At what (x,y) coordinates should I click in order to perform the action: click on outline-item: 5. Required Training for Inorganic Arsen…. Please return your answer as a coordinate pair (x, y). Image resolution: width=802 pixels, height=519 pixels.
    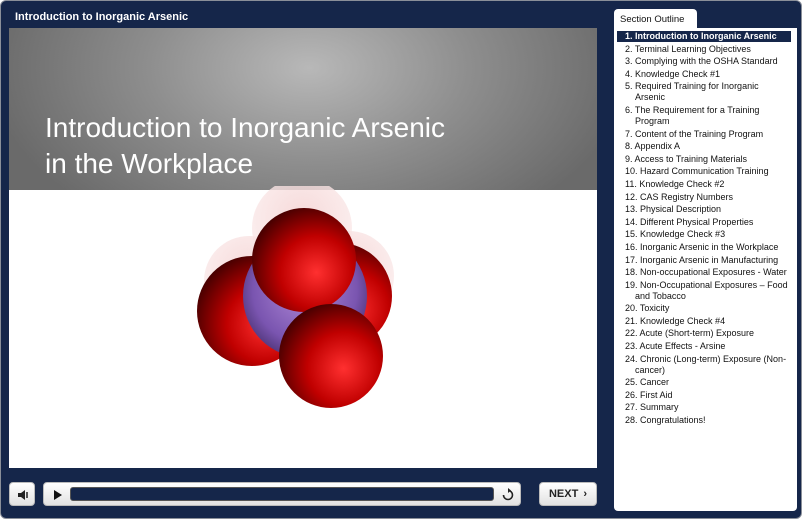
    Looking at the image, I should click on (704, 92).